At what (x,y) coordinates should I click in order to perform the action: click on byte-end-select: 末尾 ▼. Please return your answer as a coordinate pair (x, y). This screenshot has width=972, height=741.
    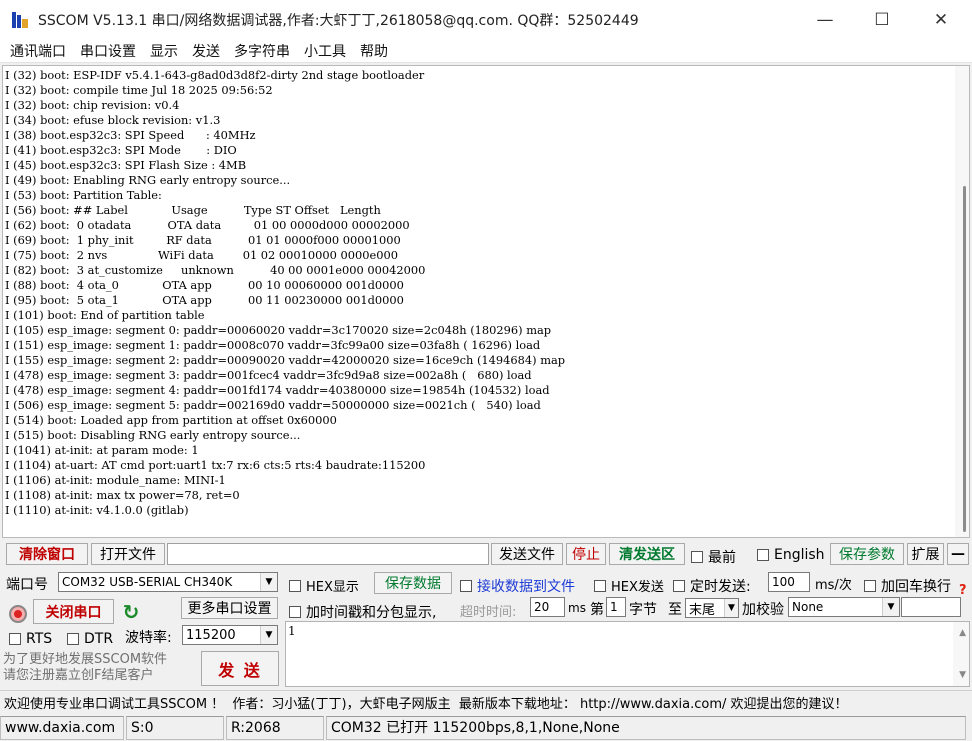
    Looking at the image, I should click on (712, 608).